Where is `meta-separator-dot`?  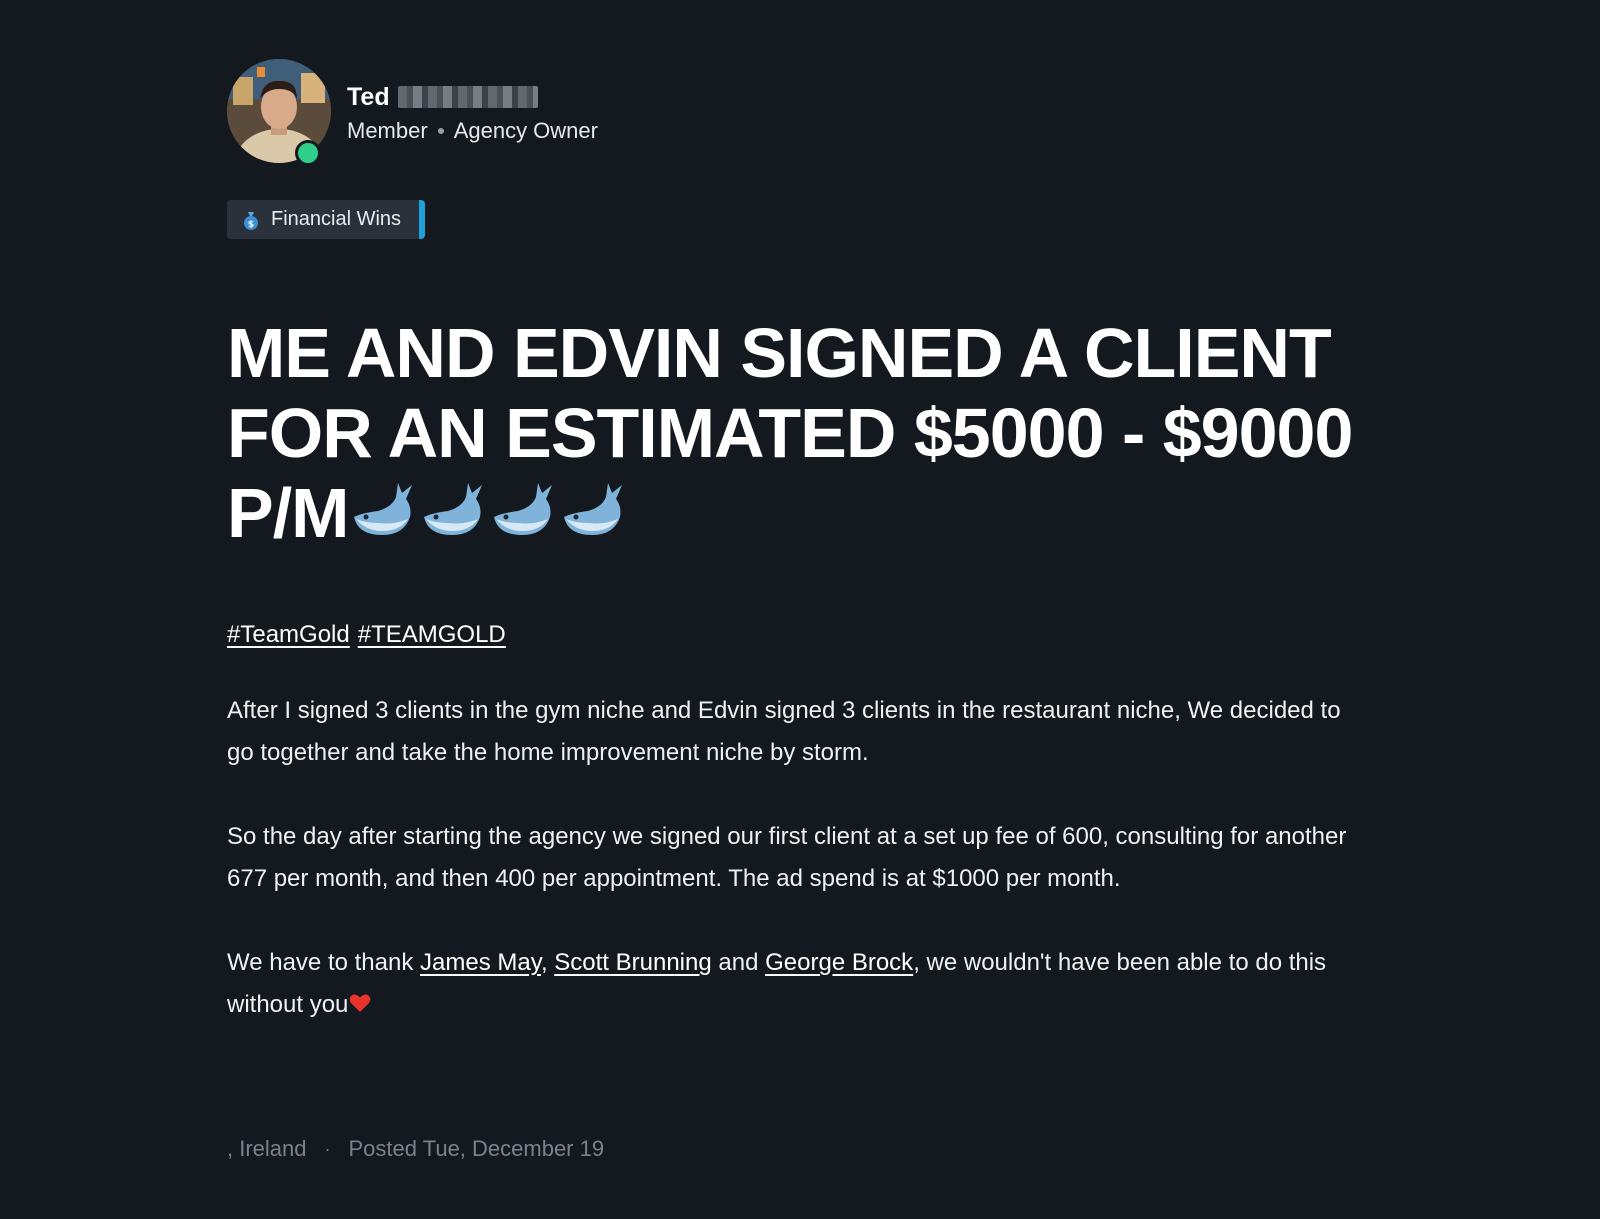 meta-separator-dot is located at coordinates (440, 131).